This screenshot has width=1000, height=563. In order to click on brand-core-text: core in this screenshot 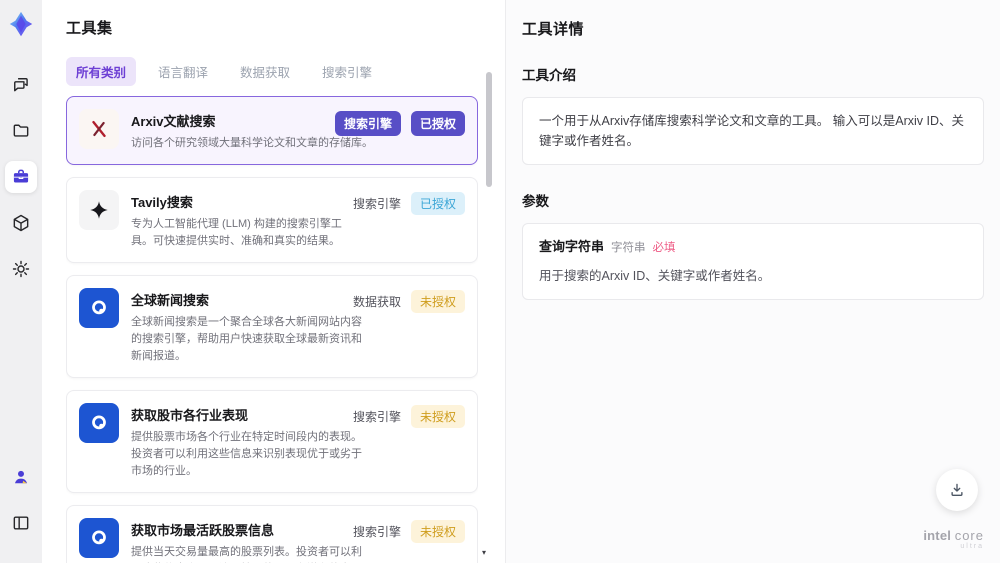, I will do `click(969, 536)`.